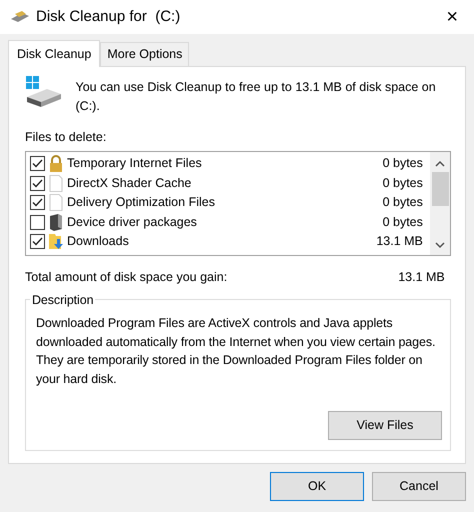 This screenshot has height=512, width=474. What do you see at coordinates (256, 96) in the screenshot?
I see `intro-text: You can use Disk Cleanup to free up to 13.1 MB of disk space on (C:).` at bounding box center [256, 96].